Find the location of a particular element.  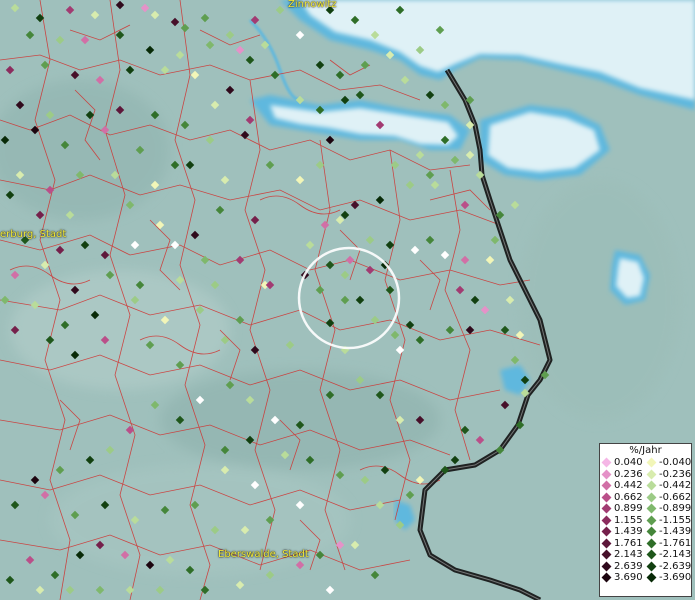

legend-value: 1.761 is located at coordinates (628, 543).